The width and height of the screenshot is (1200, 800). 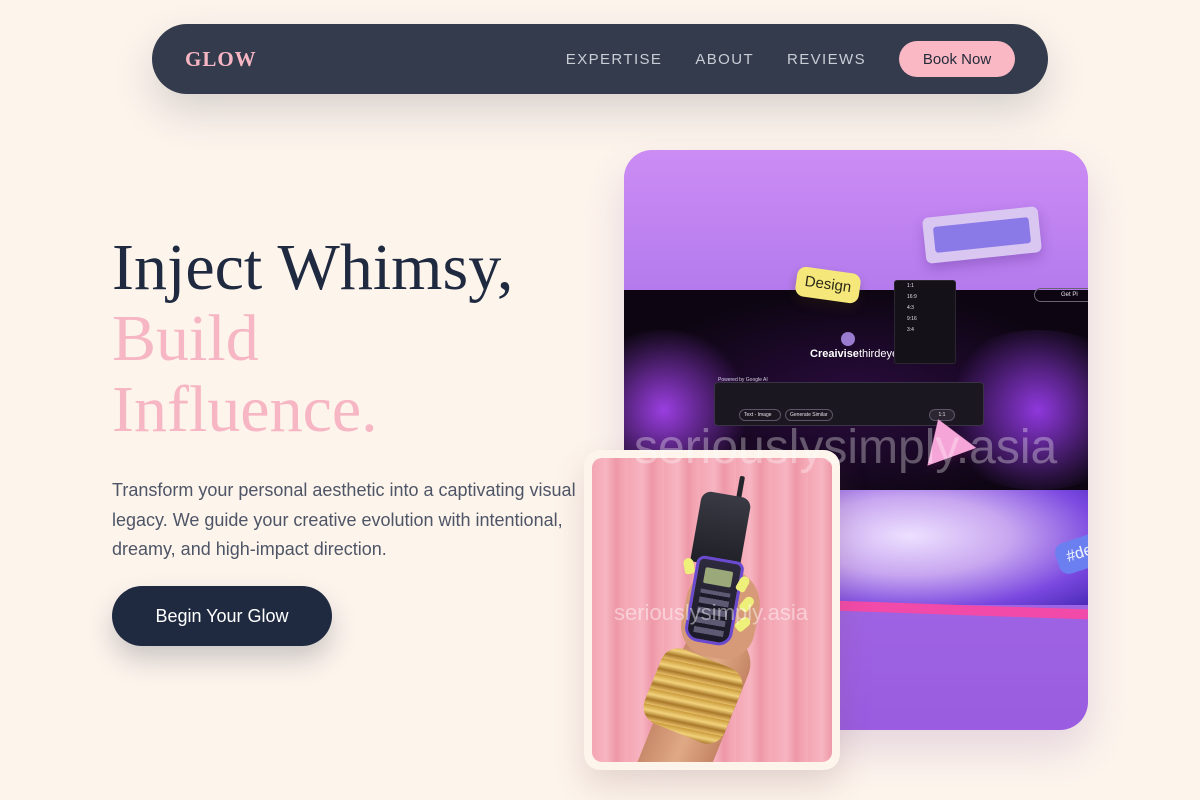 What do you see at coordinates (912, 319) in the screenshot?
I see `ratio-option: 9:16` at bounding box center [912, 319].